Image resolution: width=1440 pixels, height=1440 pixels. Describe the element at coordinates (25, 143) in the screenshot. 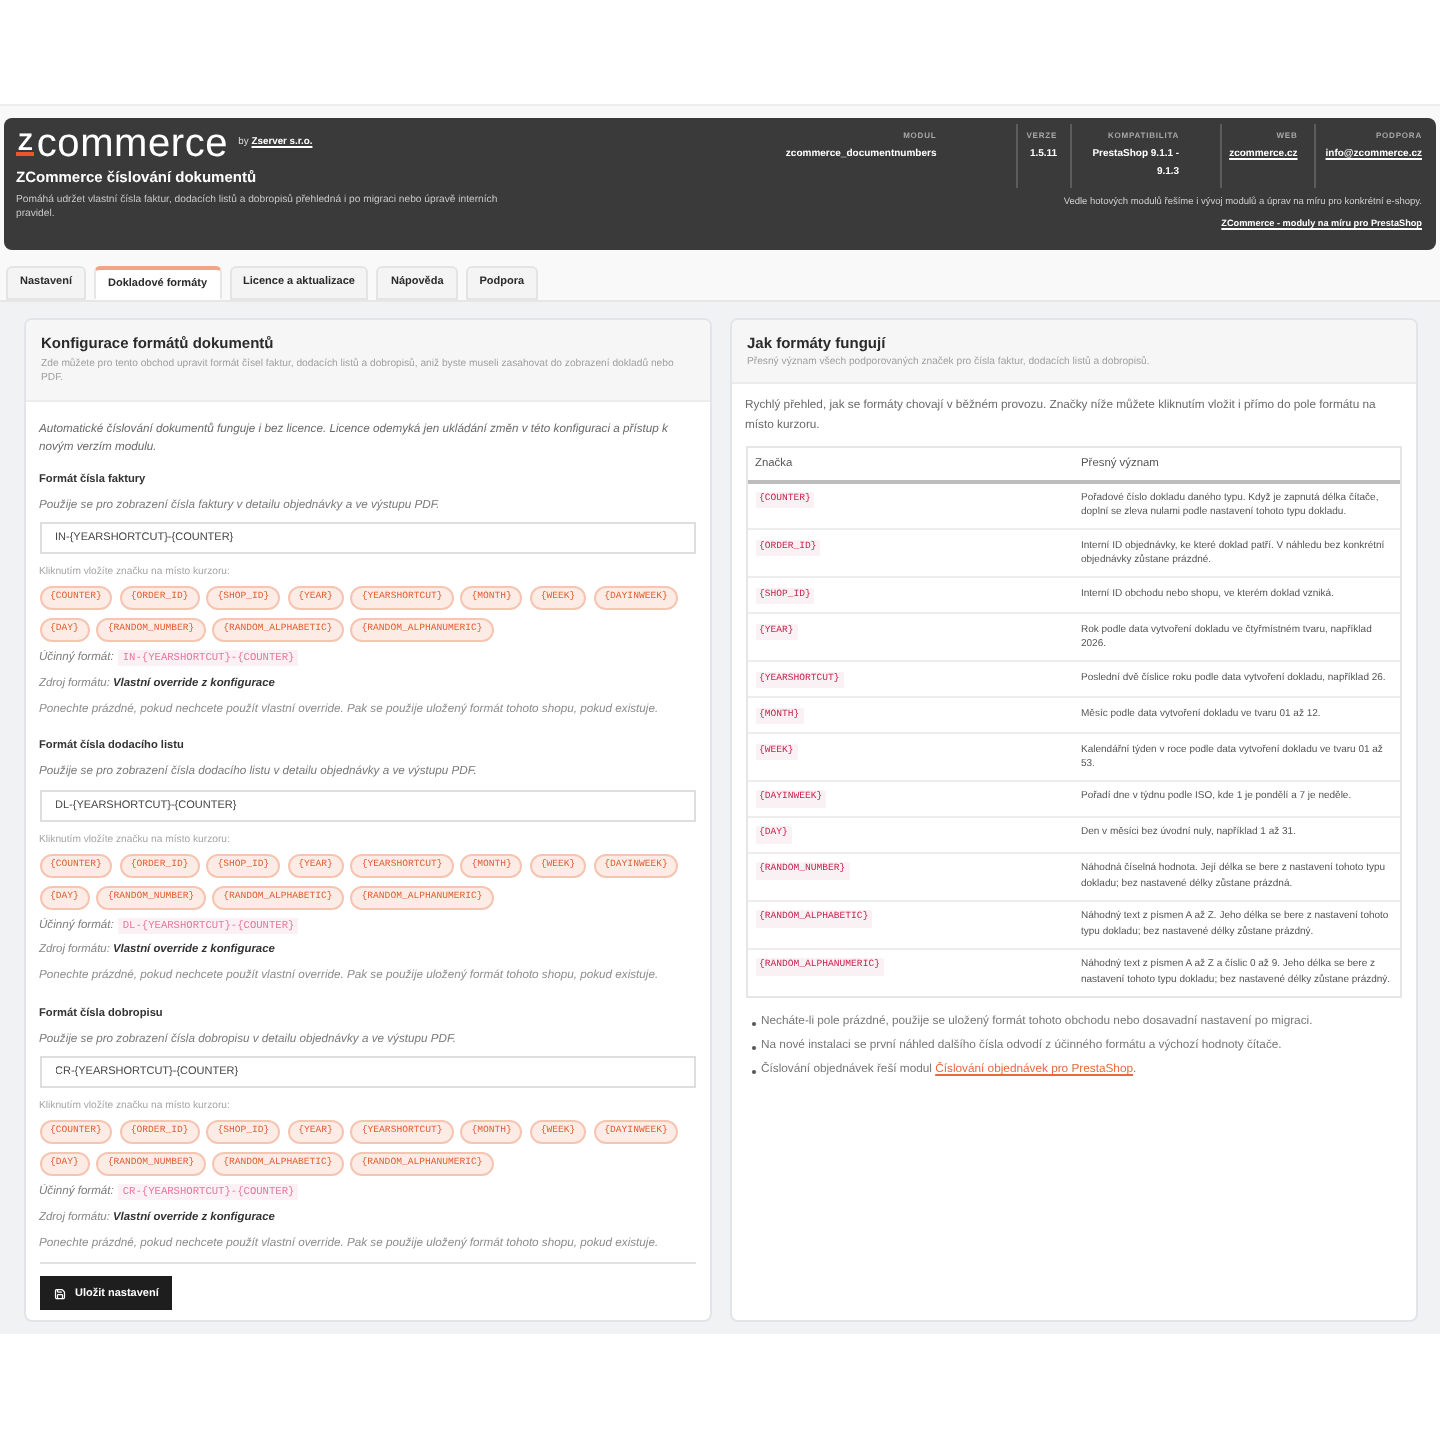

I see `logo-mark: Z` at that location.